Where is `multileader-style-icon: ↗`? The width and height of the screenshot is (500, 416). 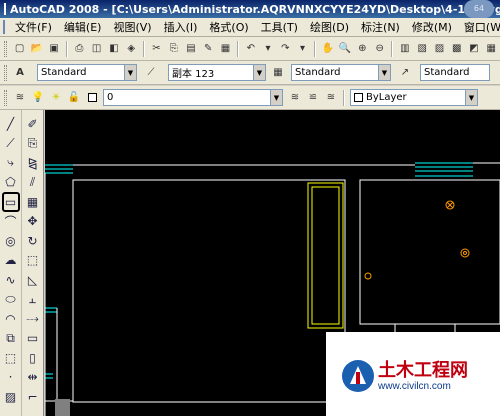
multileader-style-icon: ↗ is located at coordinates (405, 73).